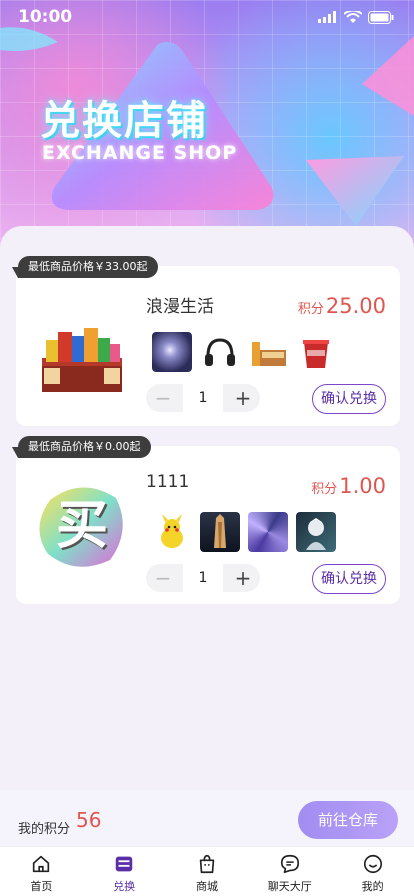 The image size is (414, 896). What do you see at coordinates (85, 267) in the screenshot?
I see `min-price-badge: 最低商品价格￥33.00起` at bounding box center [85, 267].